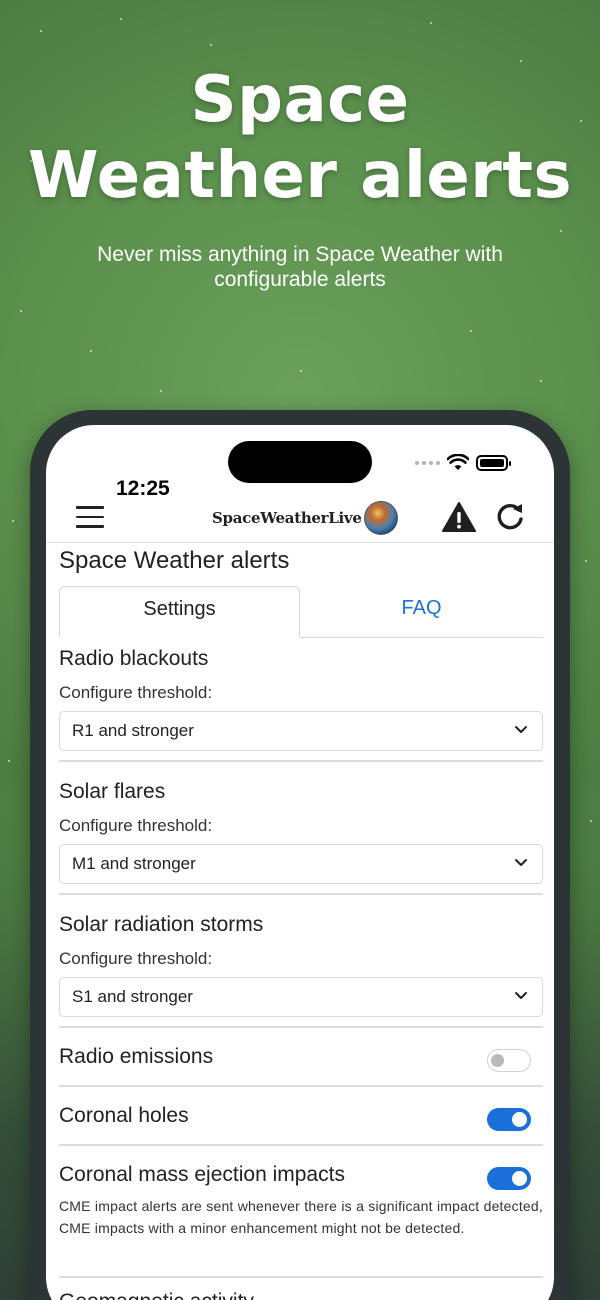  What do you see at coordinates (300, 176) in the screenshot?
I see `headline-line-2: Weather alerts` at bounding box center [300, 176].